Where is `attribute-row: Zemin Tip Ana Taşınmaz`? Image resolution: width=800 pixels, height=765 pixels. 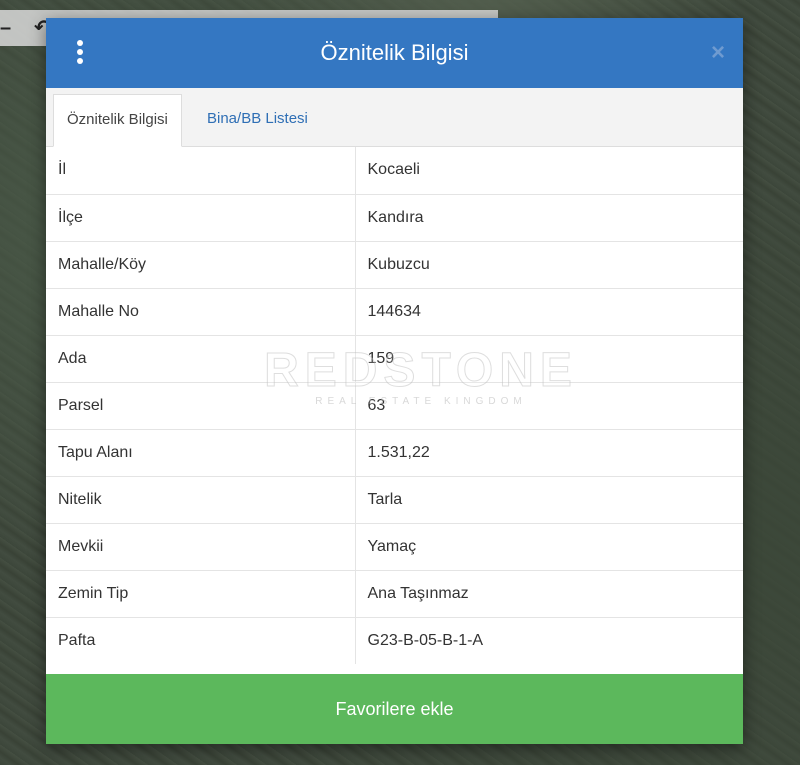
attribute-row: Zemin Tip Ana Taşınmaz is located at coordinates (394, 593).